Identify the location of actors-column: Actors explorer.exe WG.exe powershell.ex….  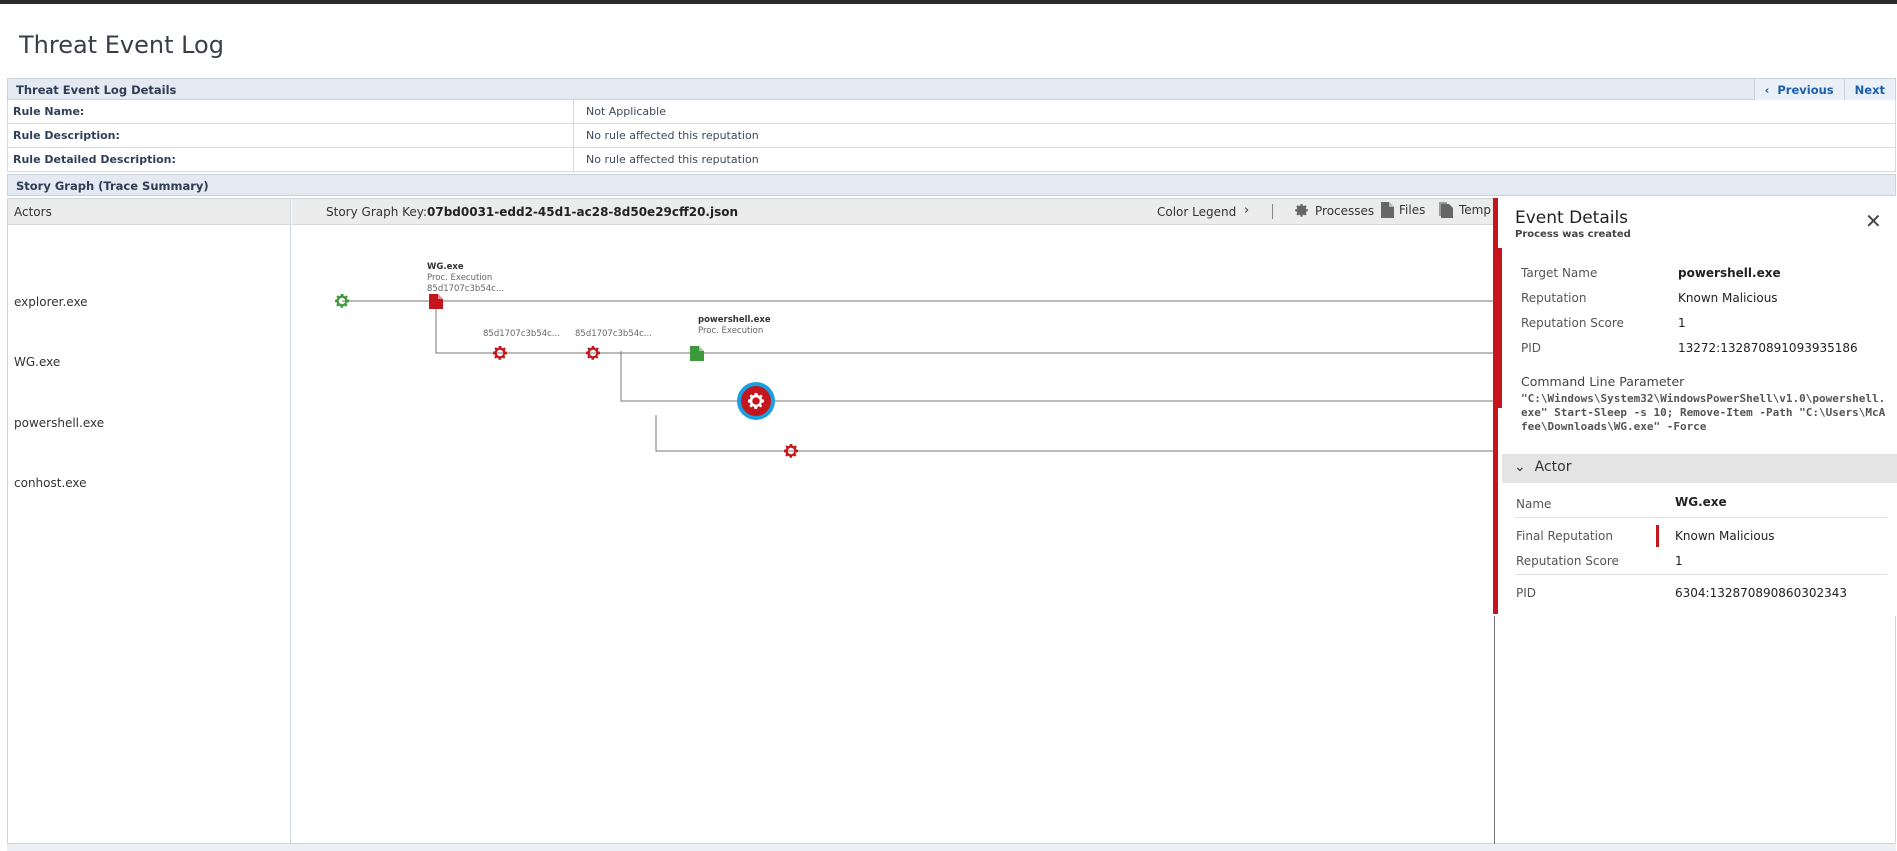
(149, 522).